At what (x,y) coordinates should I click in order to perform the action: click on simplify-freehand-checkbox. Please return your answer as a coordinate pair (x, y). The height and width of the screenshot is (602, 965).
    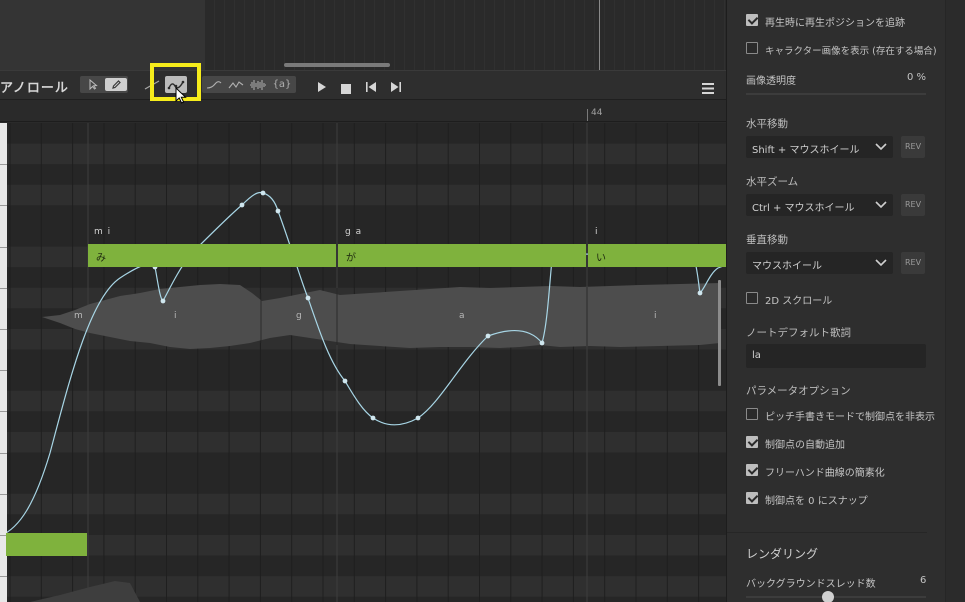
    Looking at the image, I should click on (752, 470).